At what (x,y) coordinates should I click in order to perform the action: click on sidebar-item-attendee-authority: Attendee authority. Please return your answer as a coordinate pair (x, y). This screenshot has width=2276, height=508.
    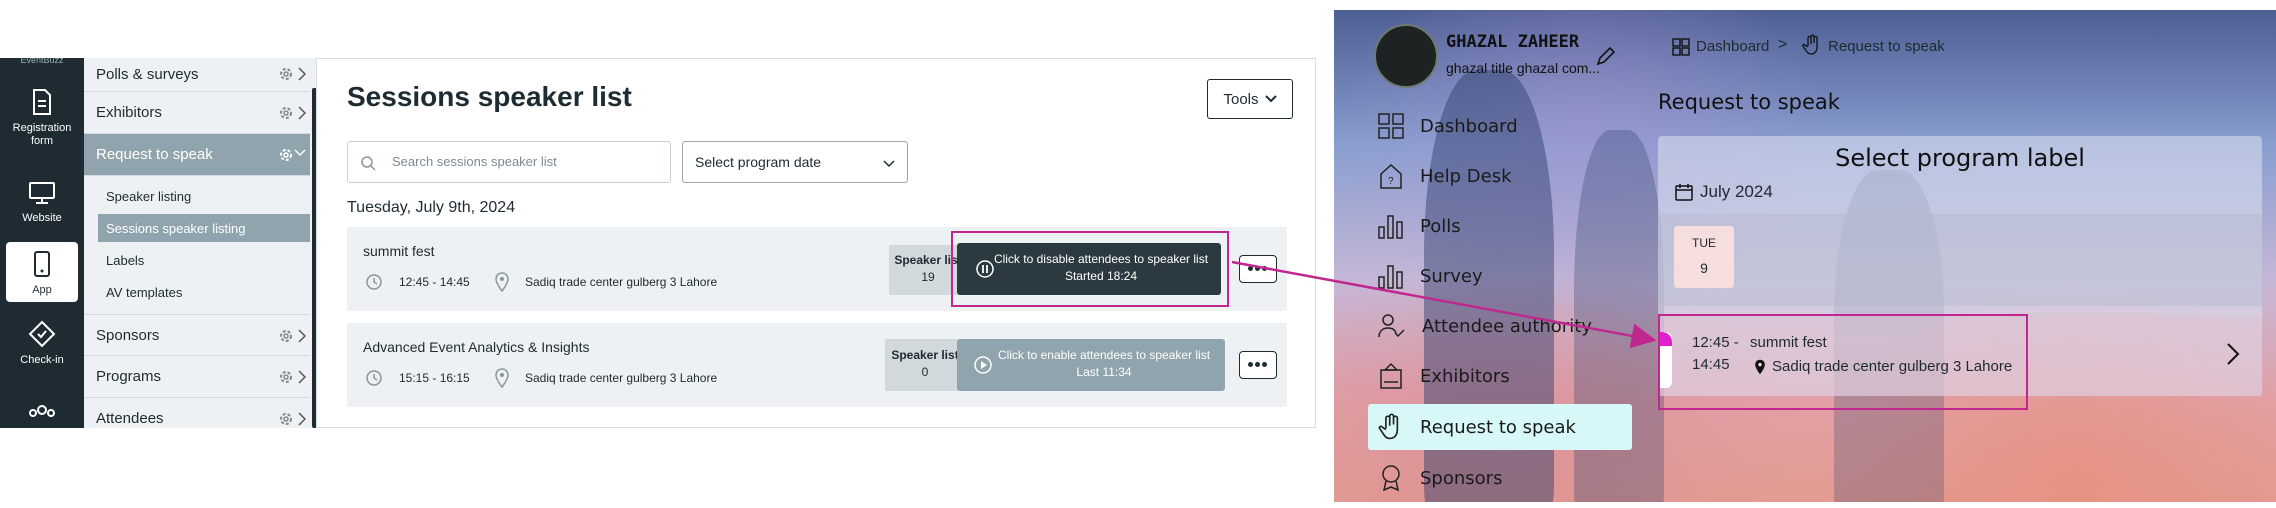
    Looking at the image, I should click on (1485, 326).